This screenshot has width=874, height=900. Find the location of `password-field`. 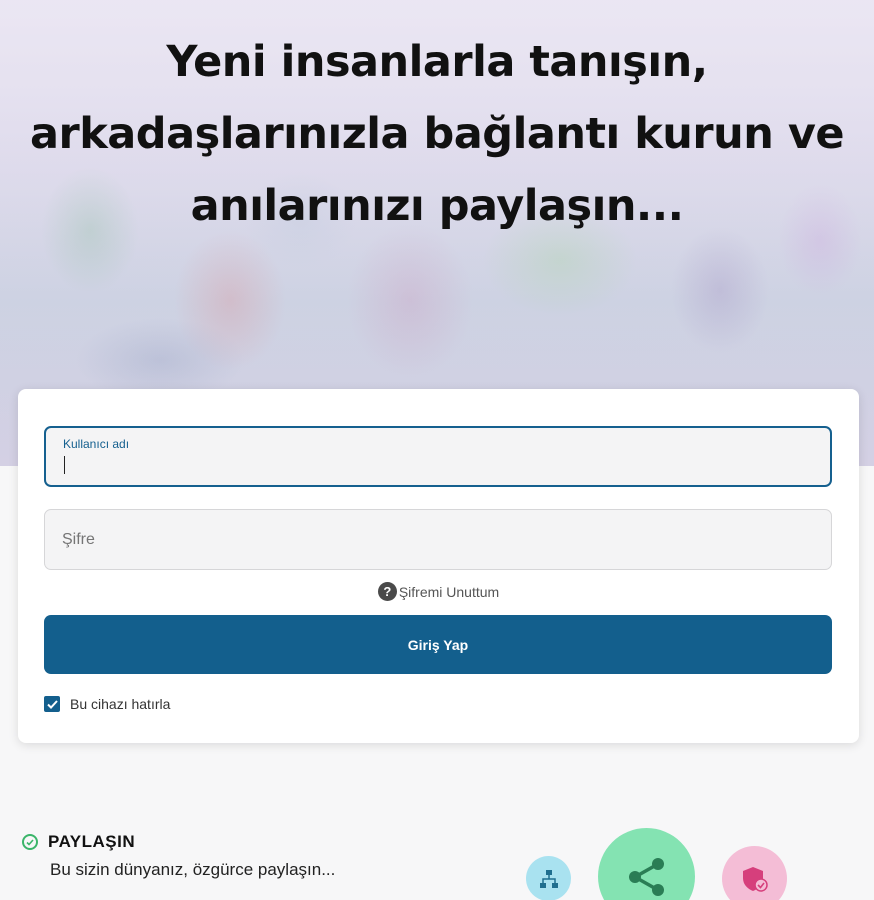

password-field is located at coordinates (438, 539).